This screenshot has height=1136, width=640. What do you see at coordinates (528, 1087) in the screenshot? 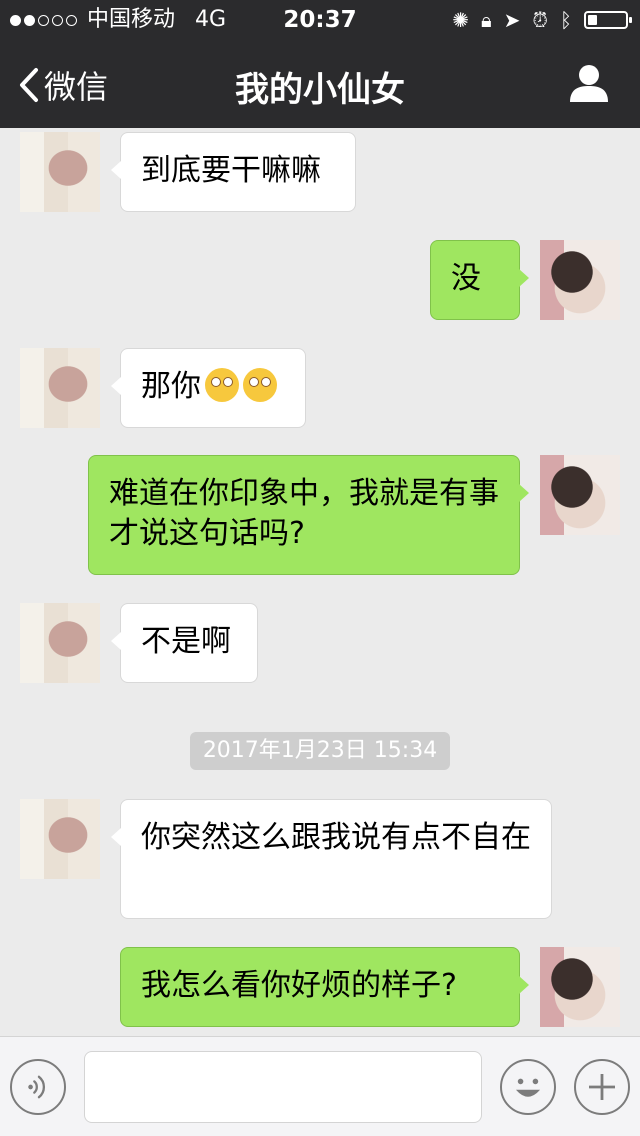
I see `emoji-button` at bounding box center [528, 1087].